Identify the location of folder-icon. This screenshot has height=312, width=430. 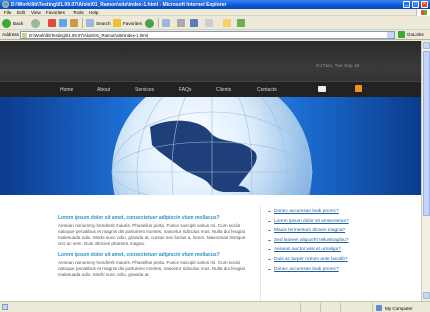
(227, 23).